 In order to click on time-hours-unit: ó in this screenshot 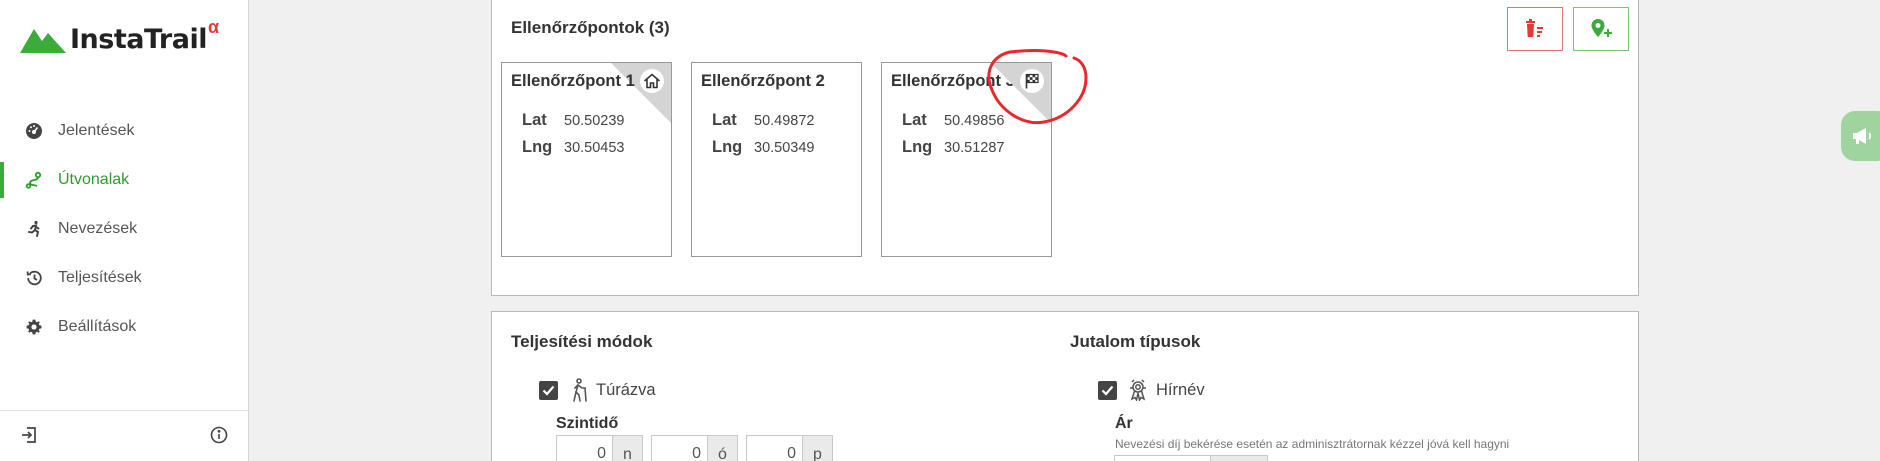, I will do `click(723, 448)`.